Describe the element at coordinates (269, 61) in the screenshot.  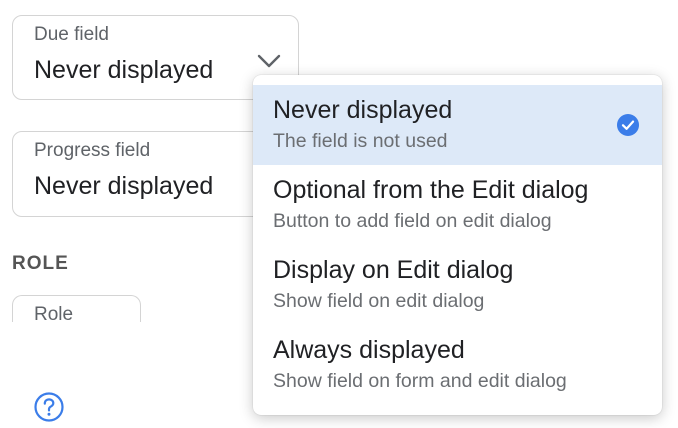
I see `chevron-down-icon` at that location.